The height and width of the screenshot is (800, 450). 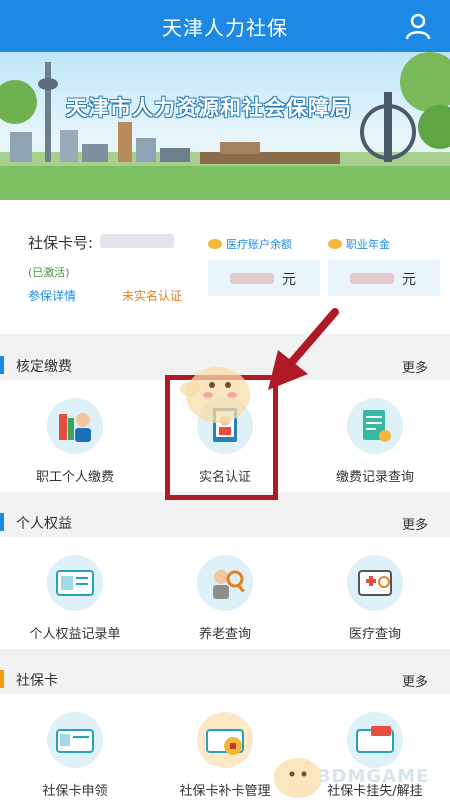 I want to click on card-lost-icon, so click(x=375, y=740).